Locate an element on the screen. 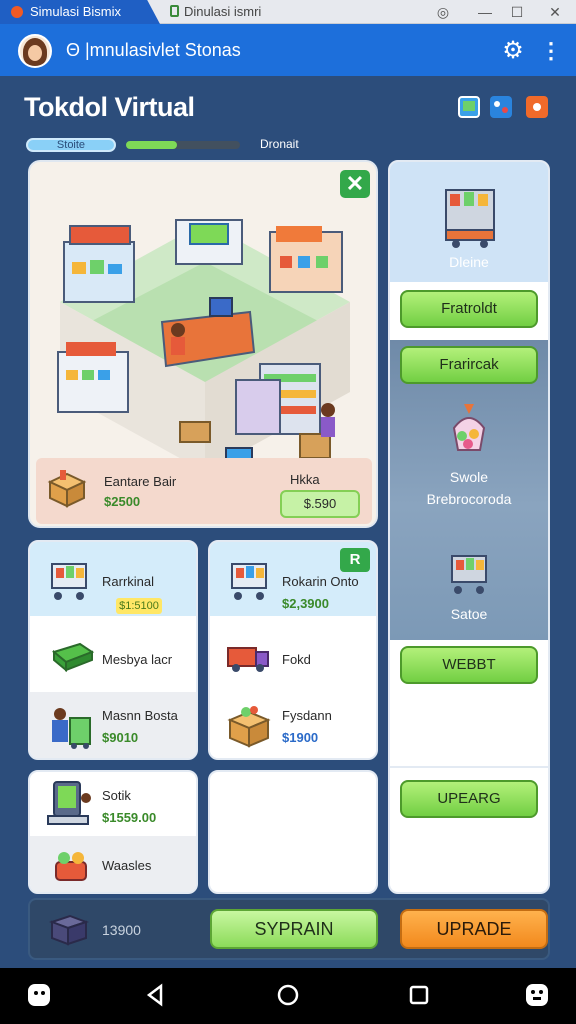  system-nav-bar is located at coordinates (288, 996).